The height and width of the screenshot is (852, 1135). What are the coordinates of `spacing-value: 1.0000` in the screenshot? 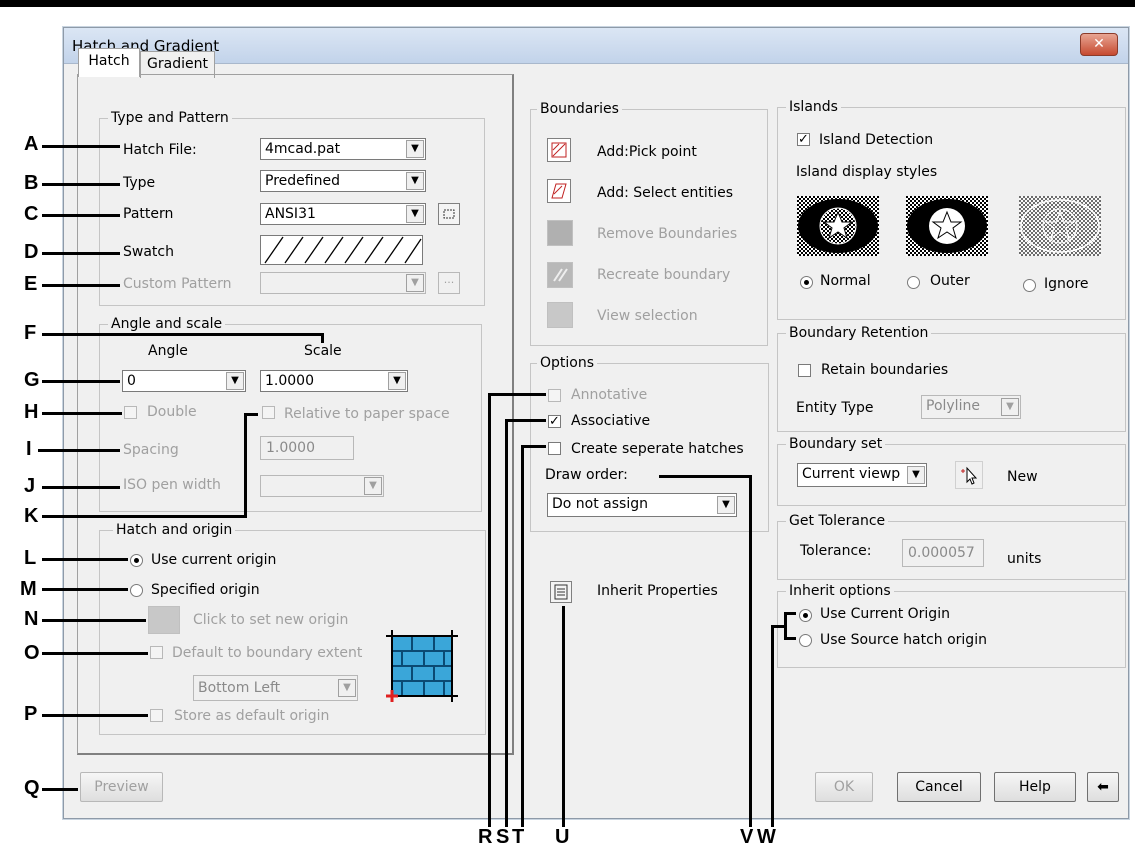 It's located at (290, 448).